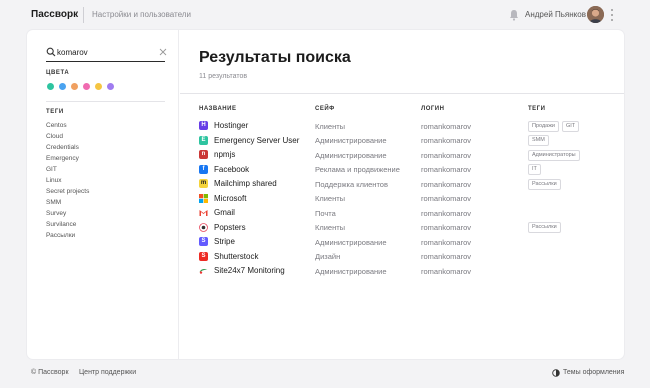 The width and height of the screenshot is (650, 388). I want to click on search-icon, so click(51, 52).